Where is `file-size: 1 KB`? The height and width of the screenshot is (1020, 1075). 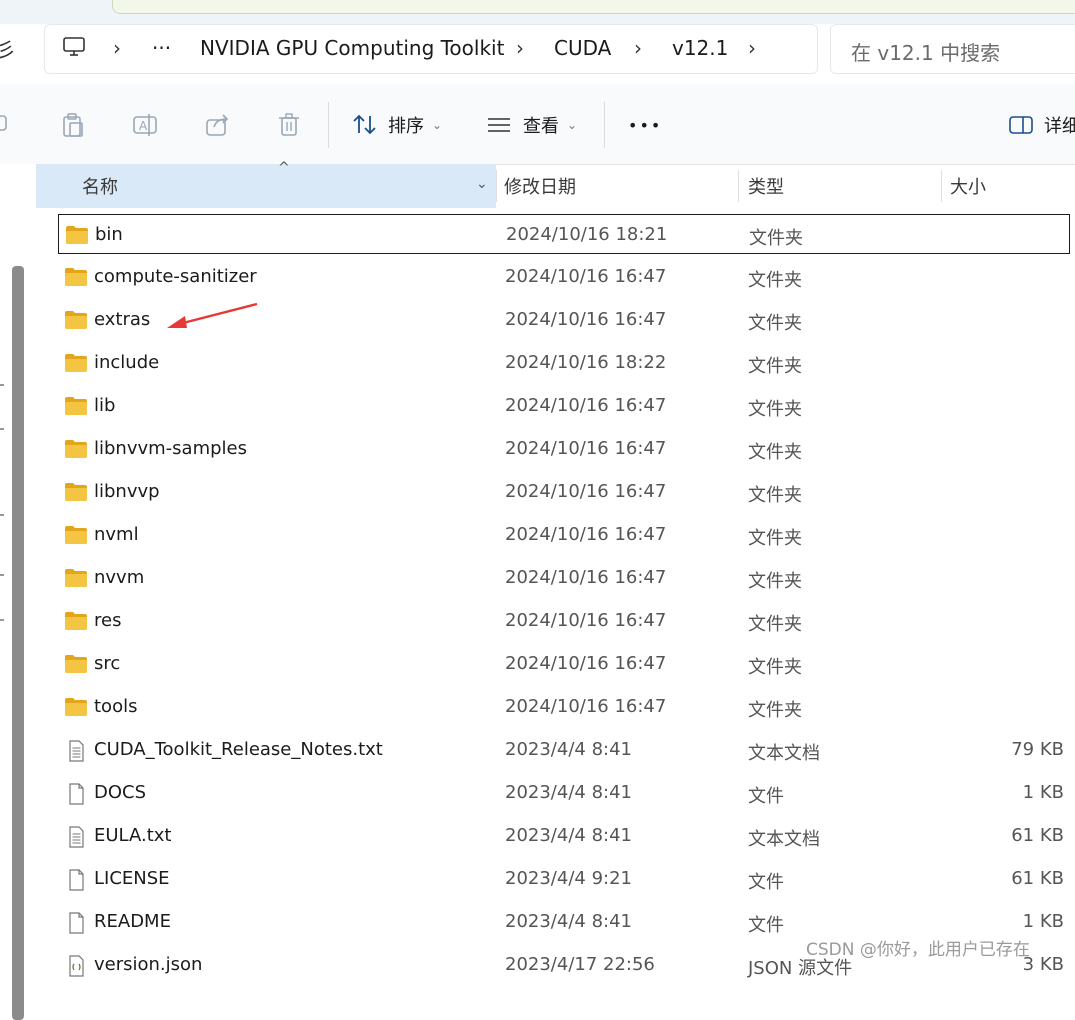
file-size: 1 KB is located at coordinates (1043, 921).